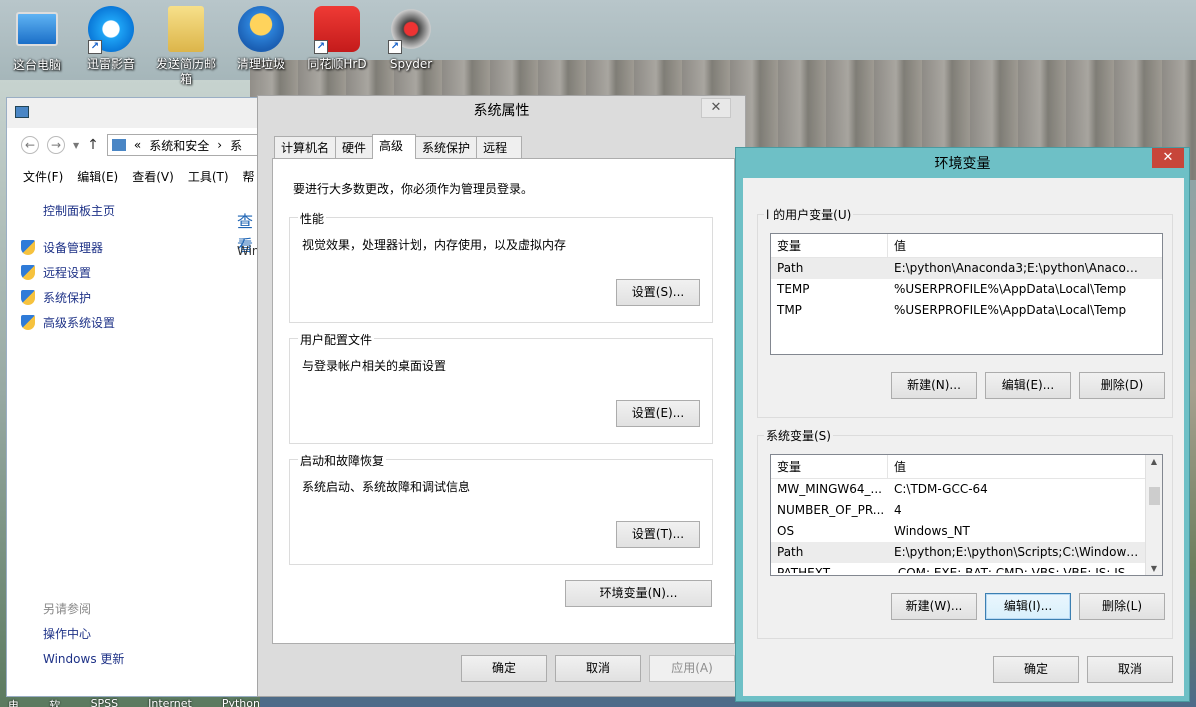 The height and width of the screenshot is (707, 1196). Describe the element at coordinates (97, 176) in the screenshot. I see `menu-edit: 编辑(E)` at that location.